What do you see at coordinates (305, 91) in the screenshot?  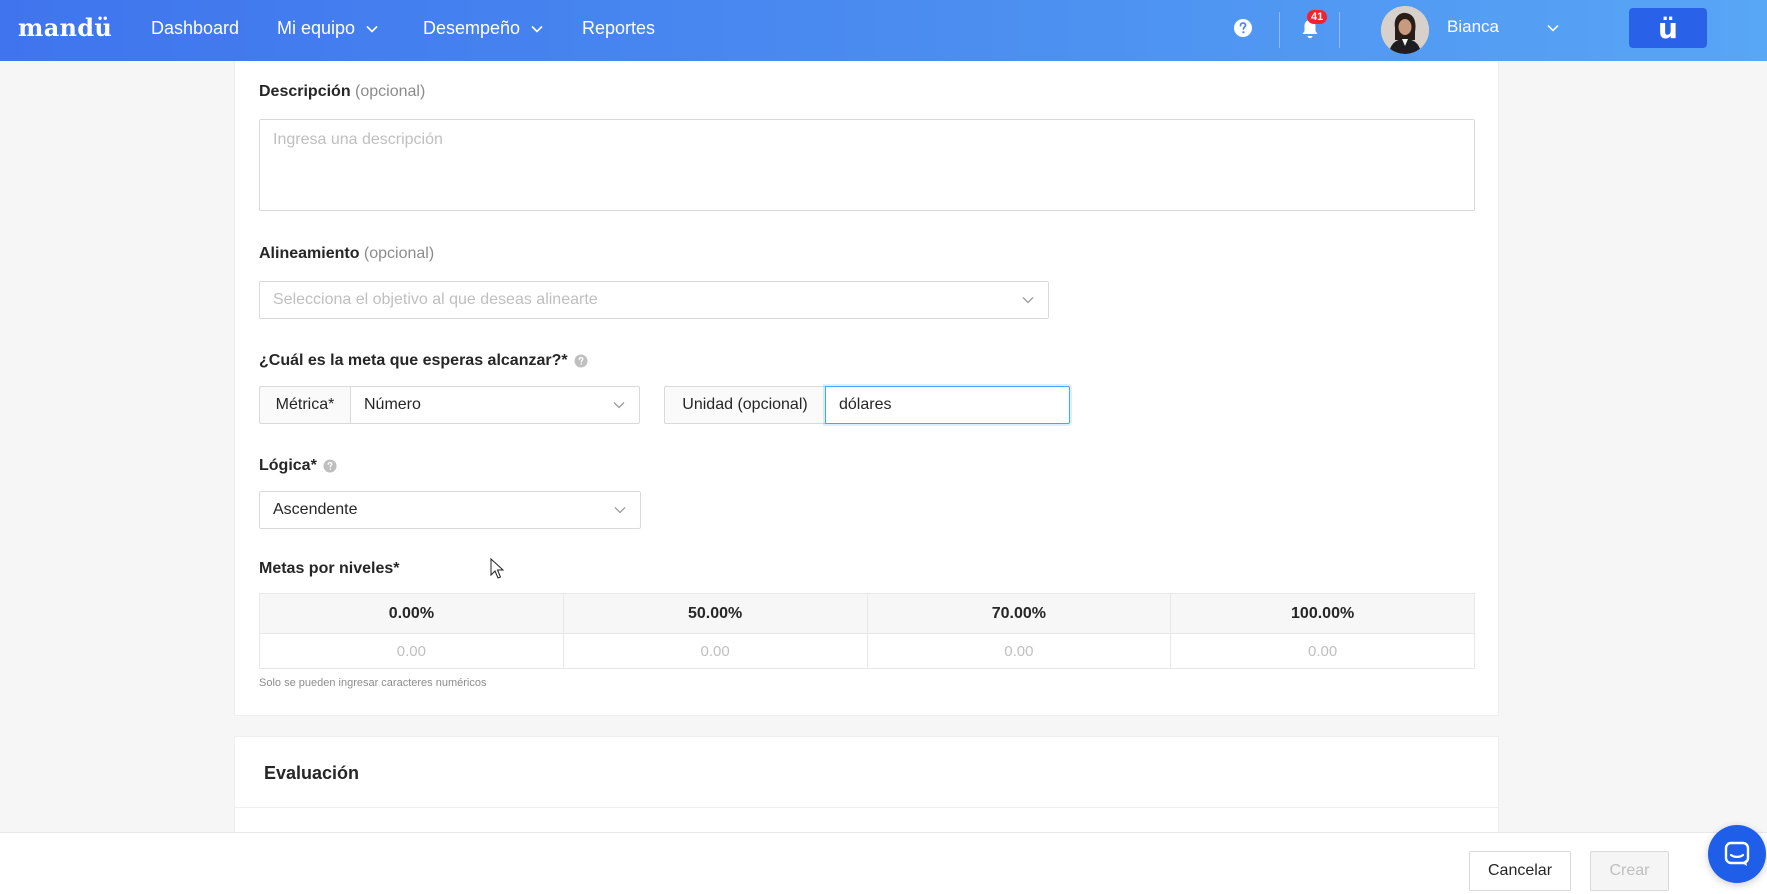 I see `description-label-text: Descripción` at bounding box center [305, 91].